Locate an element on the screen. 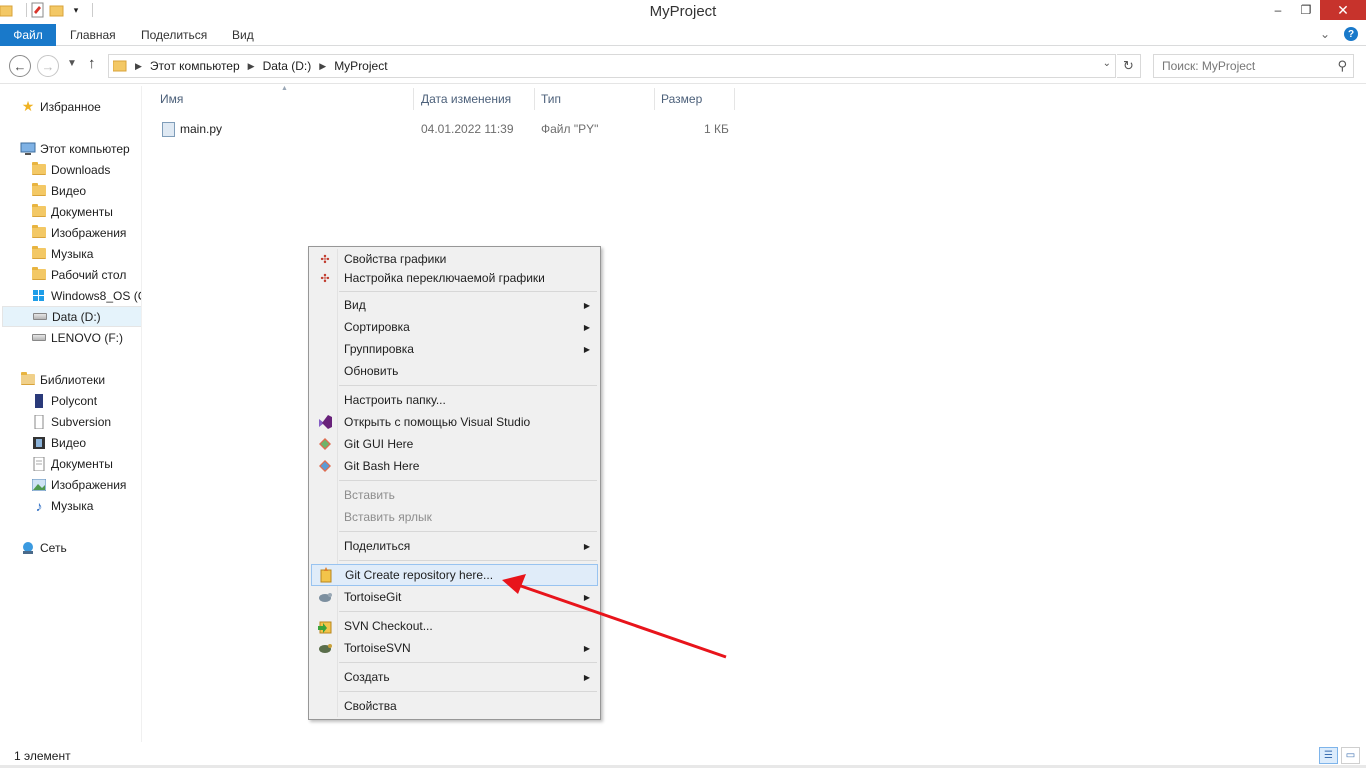 The image size is (1366, 768). menu-item-new: Создать ▶ is located at coordinates (454, 677).